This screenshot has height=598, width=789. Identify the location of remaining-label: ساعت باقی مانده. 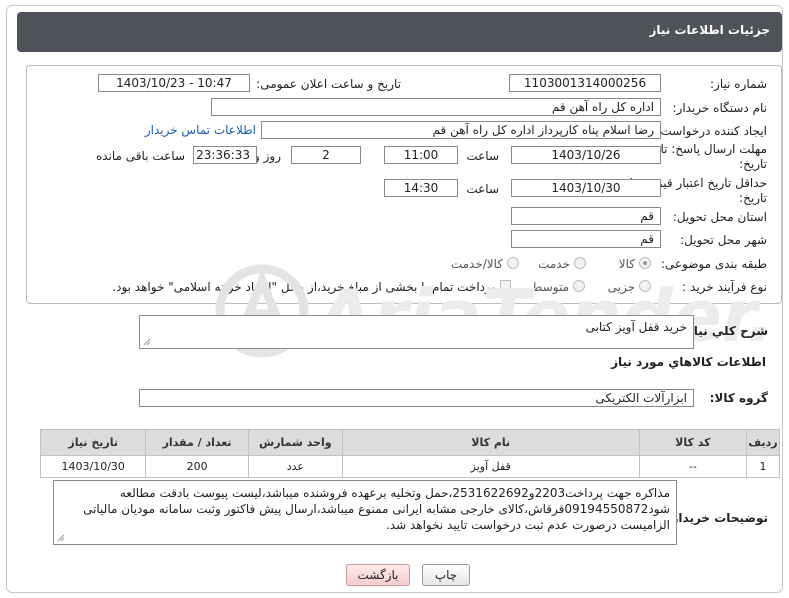
(140, 156).